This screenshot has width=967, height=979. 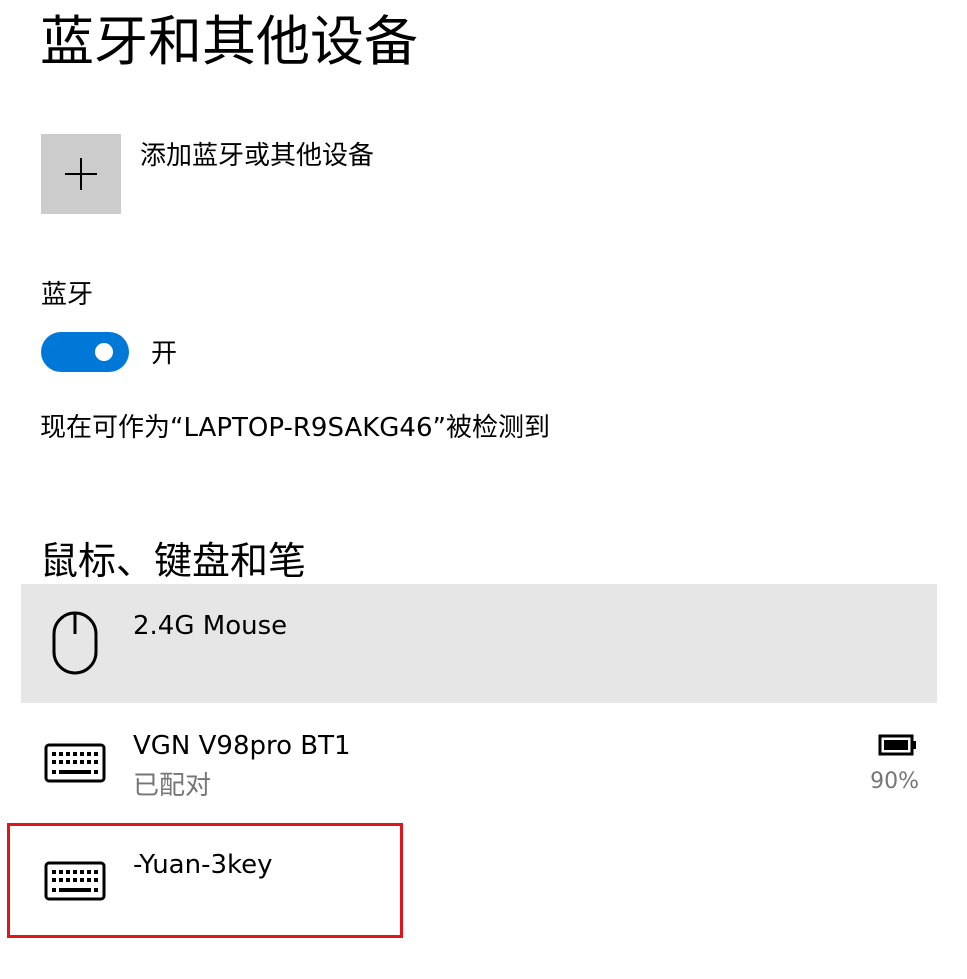 What do you see at coordinates (229, 41) in the screenshot?
I see `page-title: 蓝牙和其他设备` at bounding box center [229, 41].